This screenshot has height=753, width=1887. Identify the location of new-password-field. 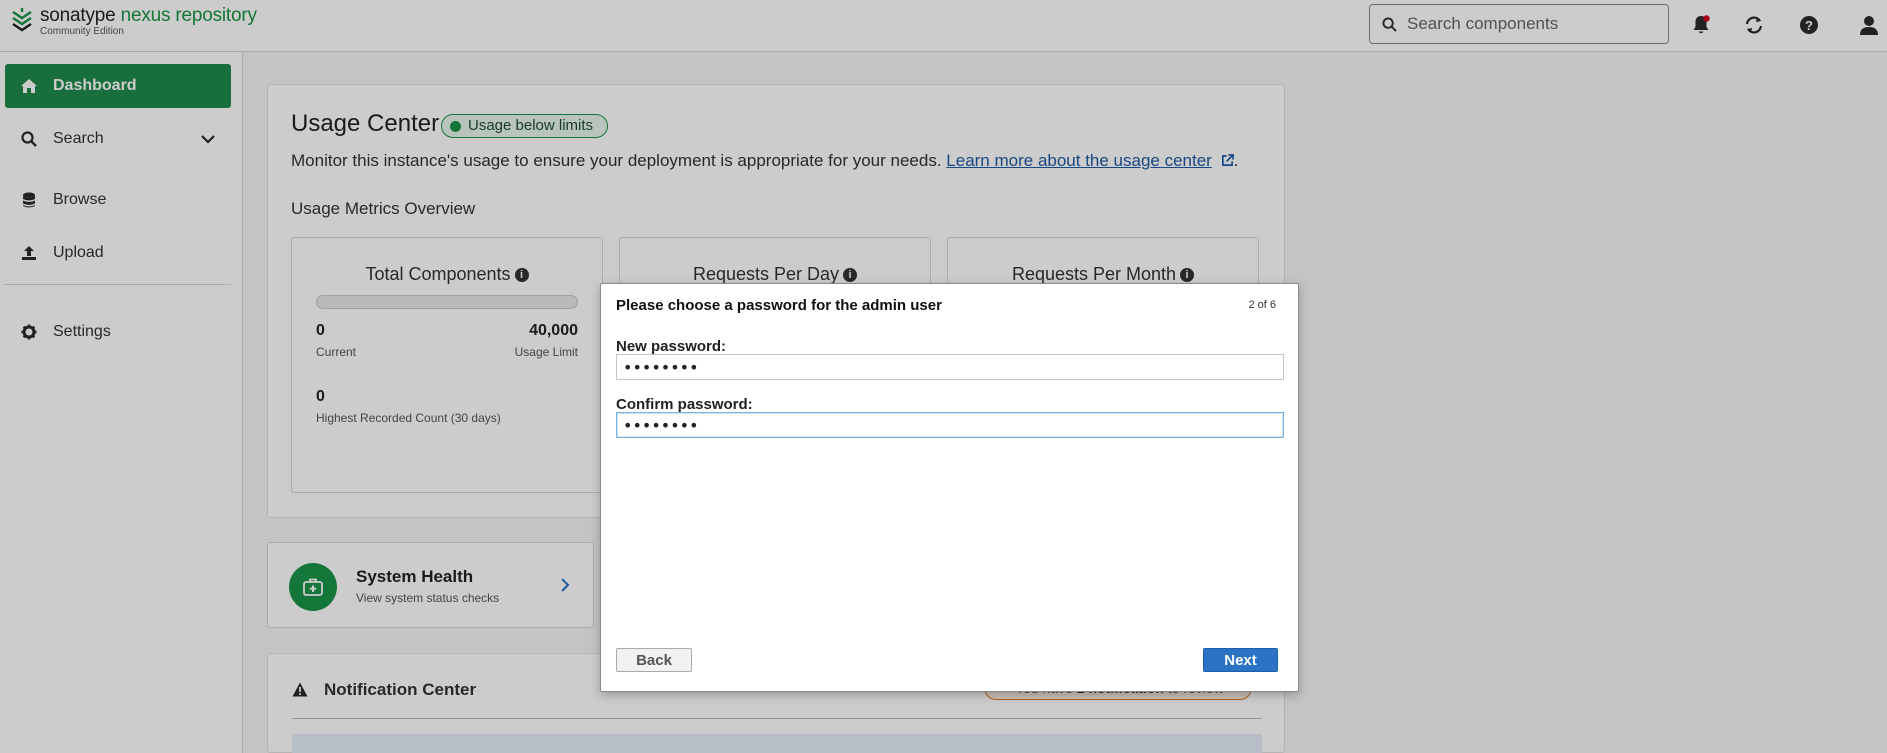
(950, 367).